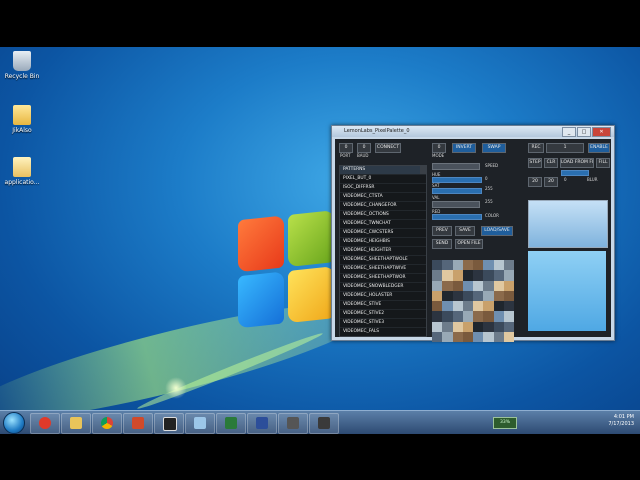  Describe the element at coordinates (535, 163) in the screenshot. I see `step-button: STEP` at that location.